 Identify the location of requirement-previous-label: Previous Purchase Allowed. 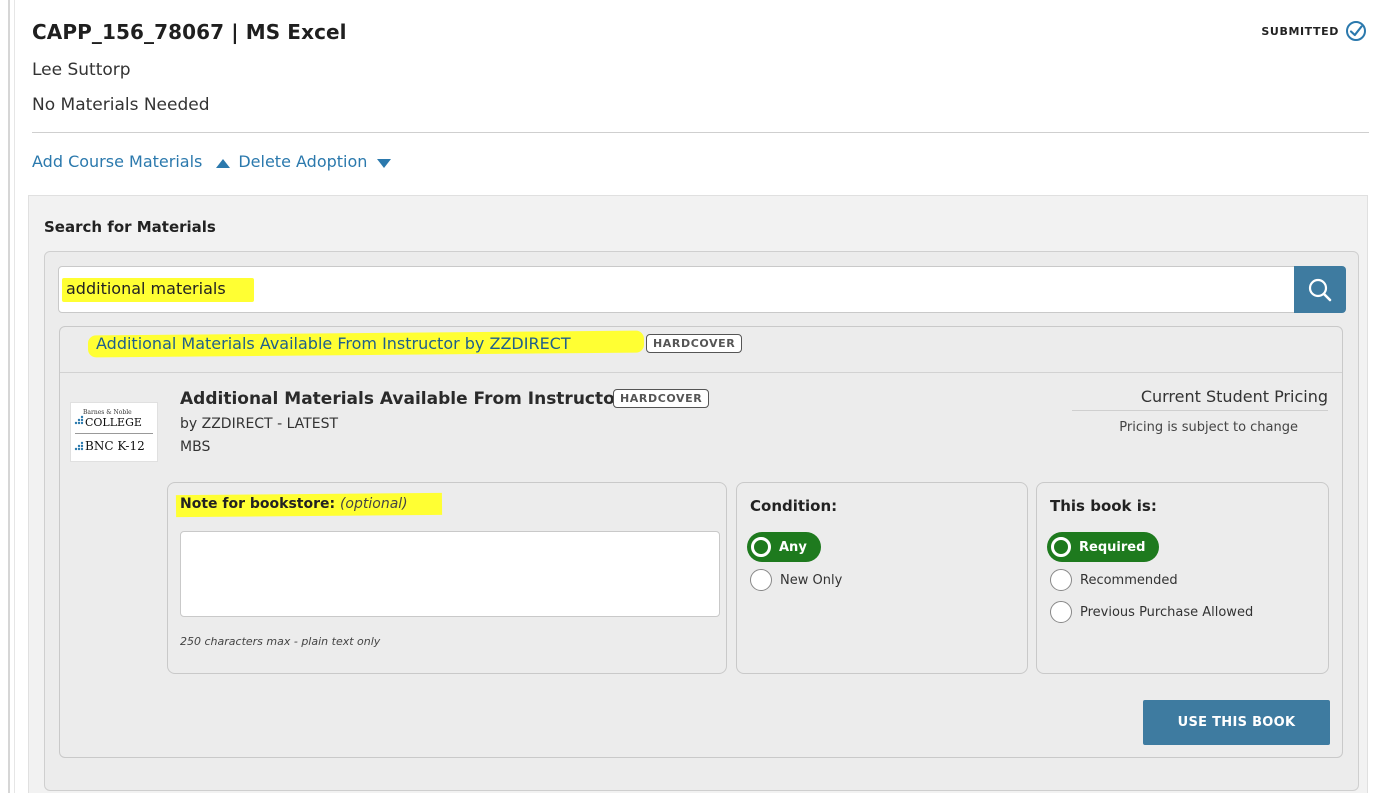
(1167, 612).